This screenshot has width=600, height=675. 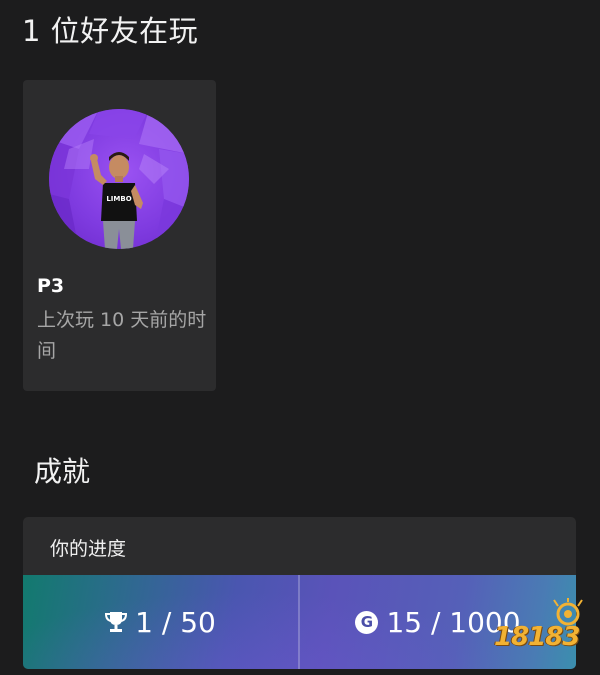 I want to click on friend-gamertag: P3, so click(x=50, y=286).